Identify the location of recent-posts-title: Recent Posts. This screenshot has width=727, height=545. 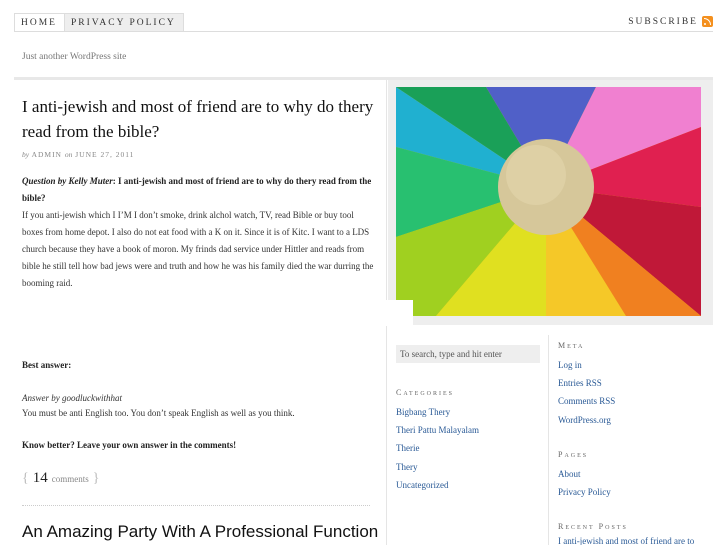
(593, 526).